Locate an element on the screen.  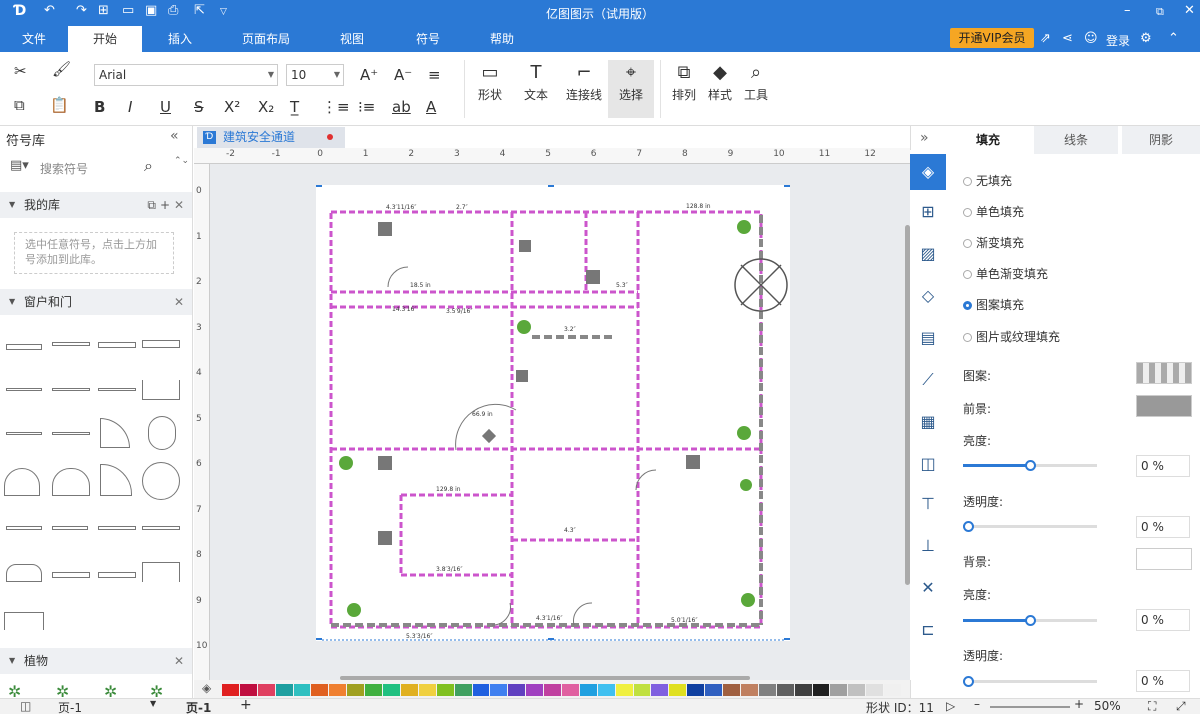
my-library-header: ▼ 我的库 ⧉ + ✕ is located at coordinates (96, 205).